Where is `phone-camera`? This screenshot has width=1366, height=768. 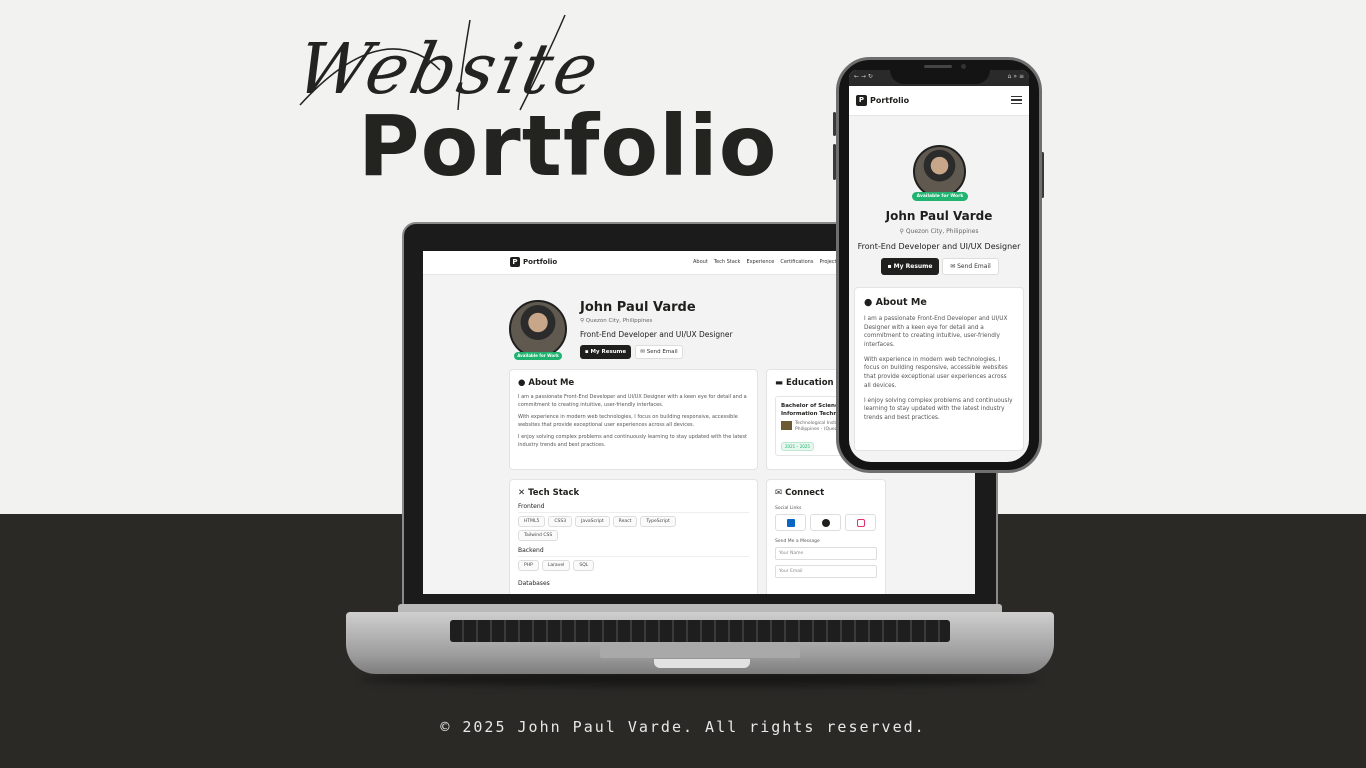 phone-camera is located at coordinates (963, 66).